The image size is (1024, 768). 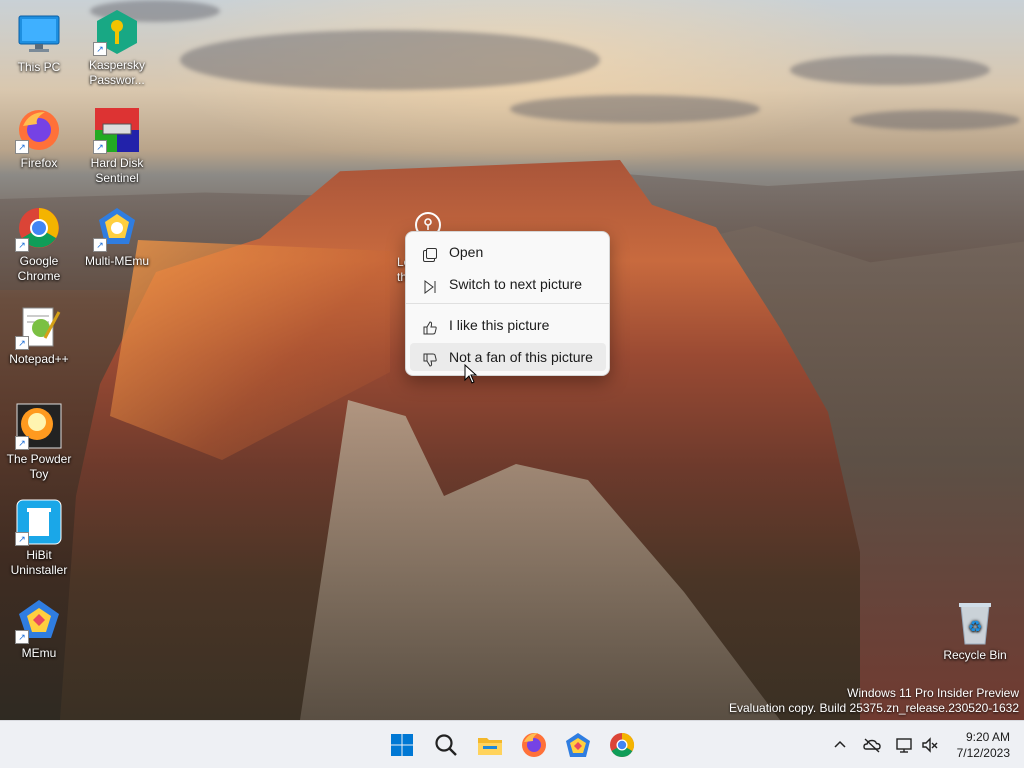 What do you see at coordinates (39, 562) in the screenshot?
I see `desktop-icon-label: HiBit Uninstaller` at bounding box center [39, 562].